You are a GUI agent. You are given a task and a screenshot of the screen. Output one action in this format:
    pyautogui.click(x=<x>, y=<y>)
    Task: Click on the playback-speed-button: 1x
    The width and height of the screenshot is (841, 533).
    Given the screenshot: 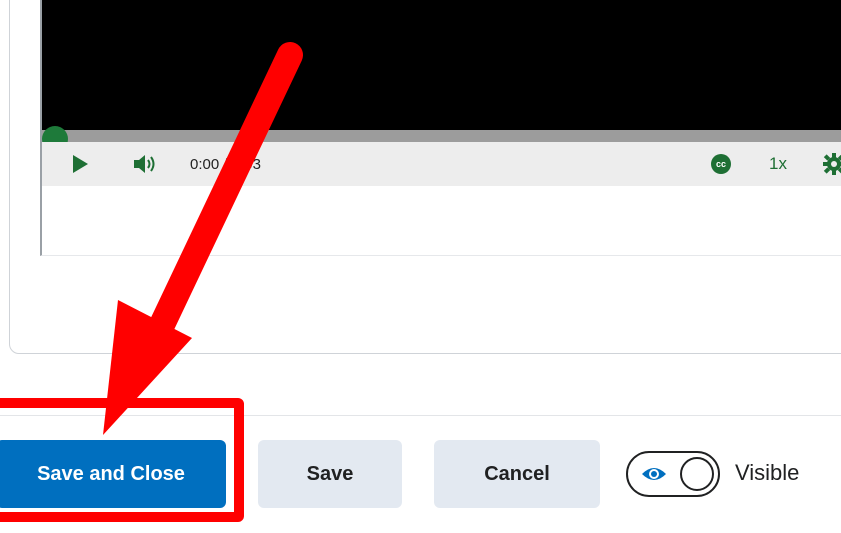 What is the action you would take?
    pyautogui.click(x=778, y=164)
    